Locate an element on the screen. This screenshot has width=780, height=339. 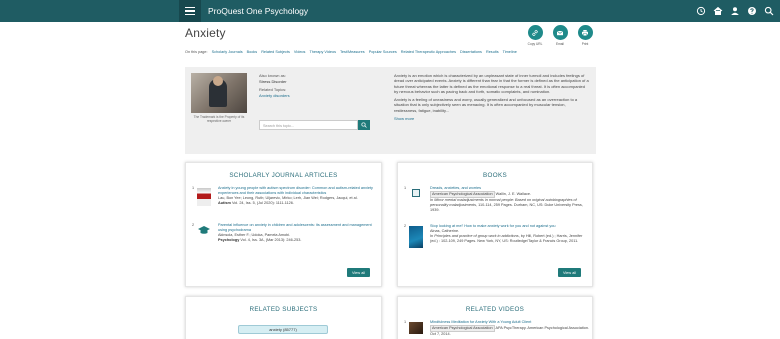
print-button: Print is located at coordinates (585, 35).